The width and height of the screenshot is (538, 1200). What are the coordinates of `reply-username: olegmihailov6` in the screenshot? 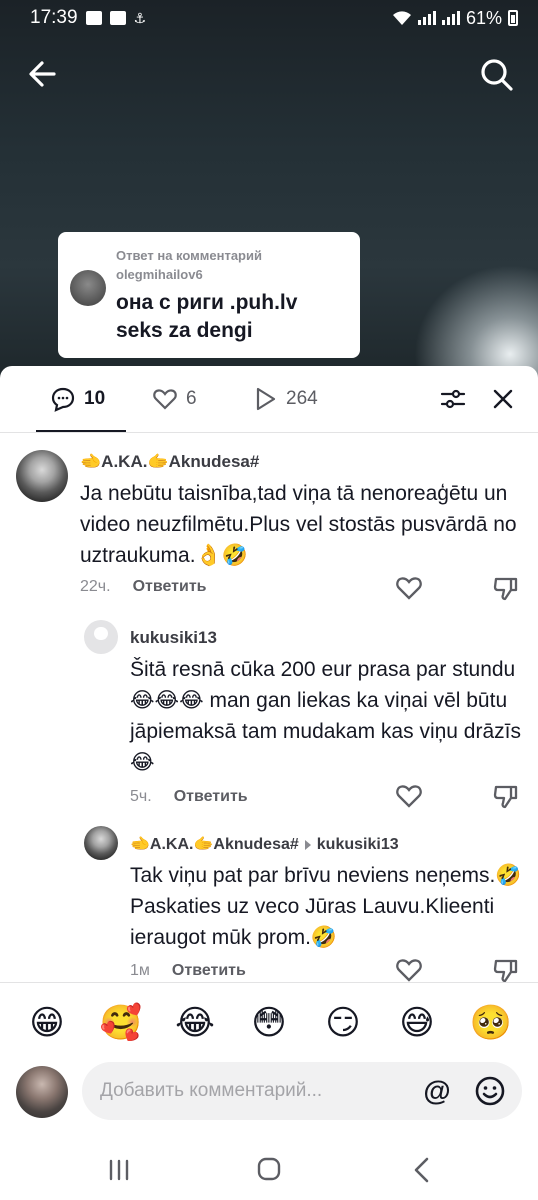 It's located at (159, 274).